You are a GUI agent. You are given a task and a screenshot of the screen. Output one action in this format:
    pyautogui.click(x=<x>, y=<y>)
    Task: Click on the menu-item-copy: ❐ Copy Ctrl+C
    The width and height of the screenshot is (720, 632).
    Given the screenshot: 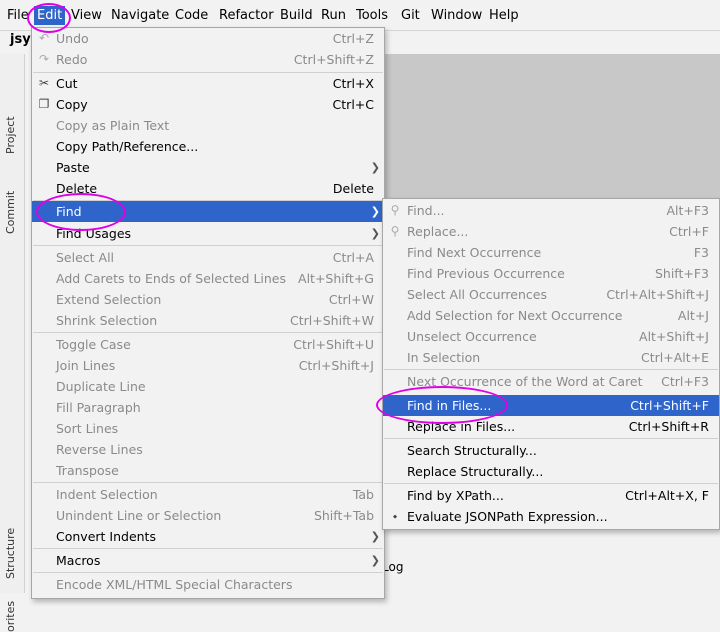 What is the action you would take?
    pyautogui.click(x=208, y=104)
    